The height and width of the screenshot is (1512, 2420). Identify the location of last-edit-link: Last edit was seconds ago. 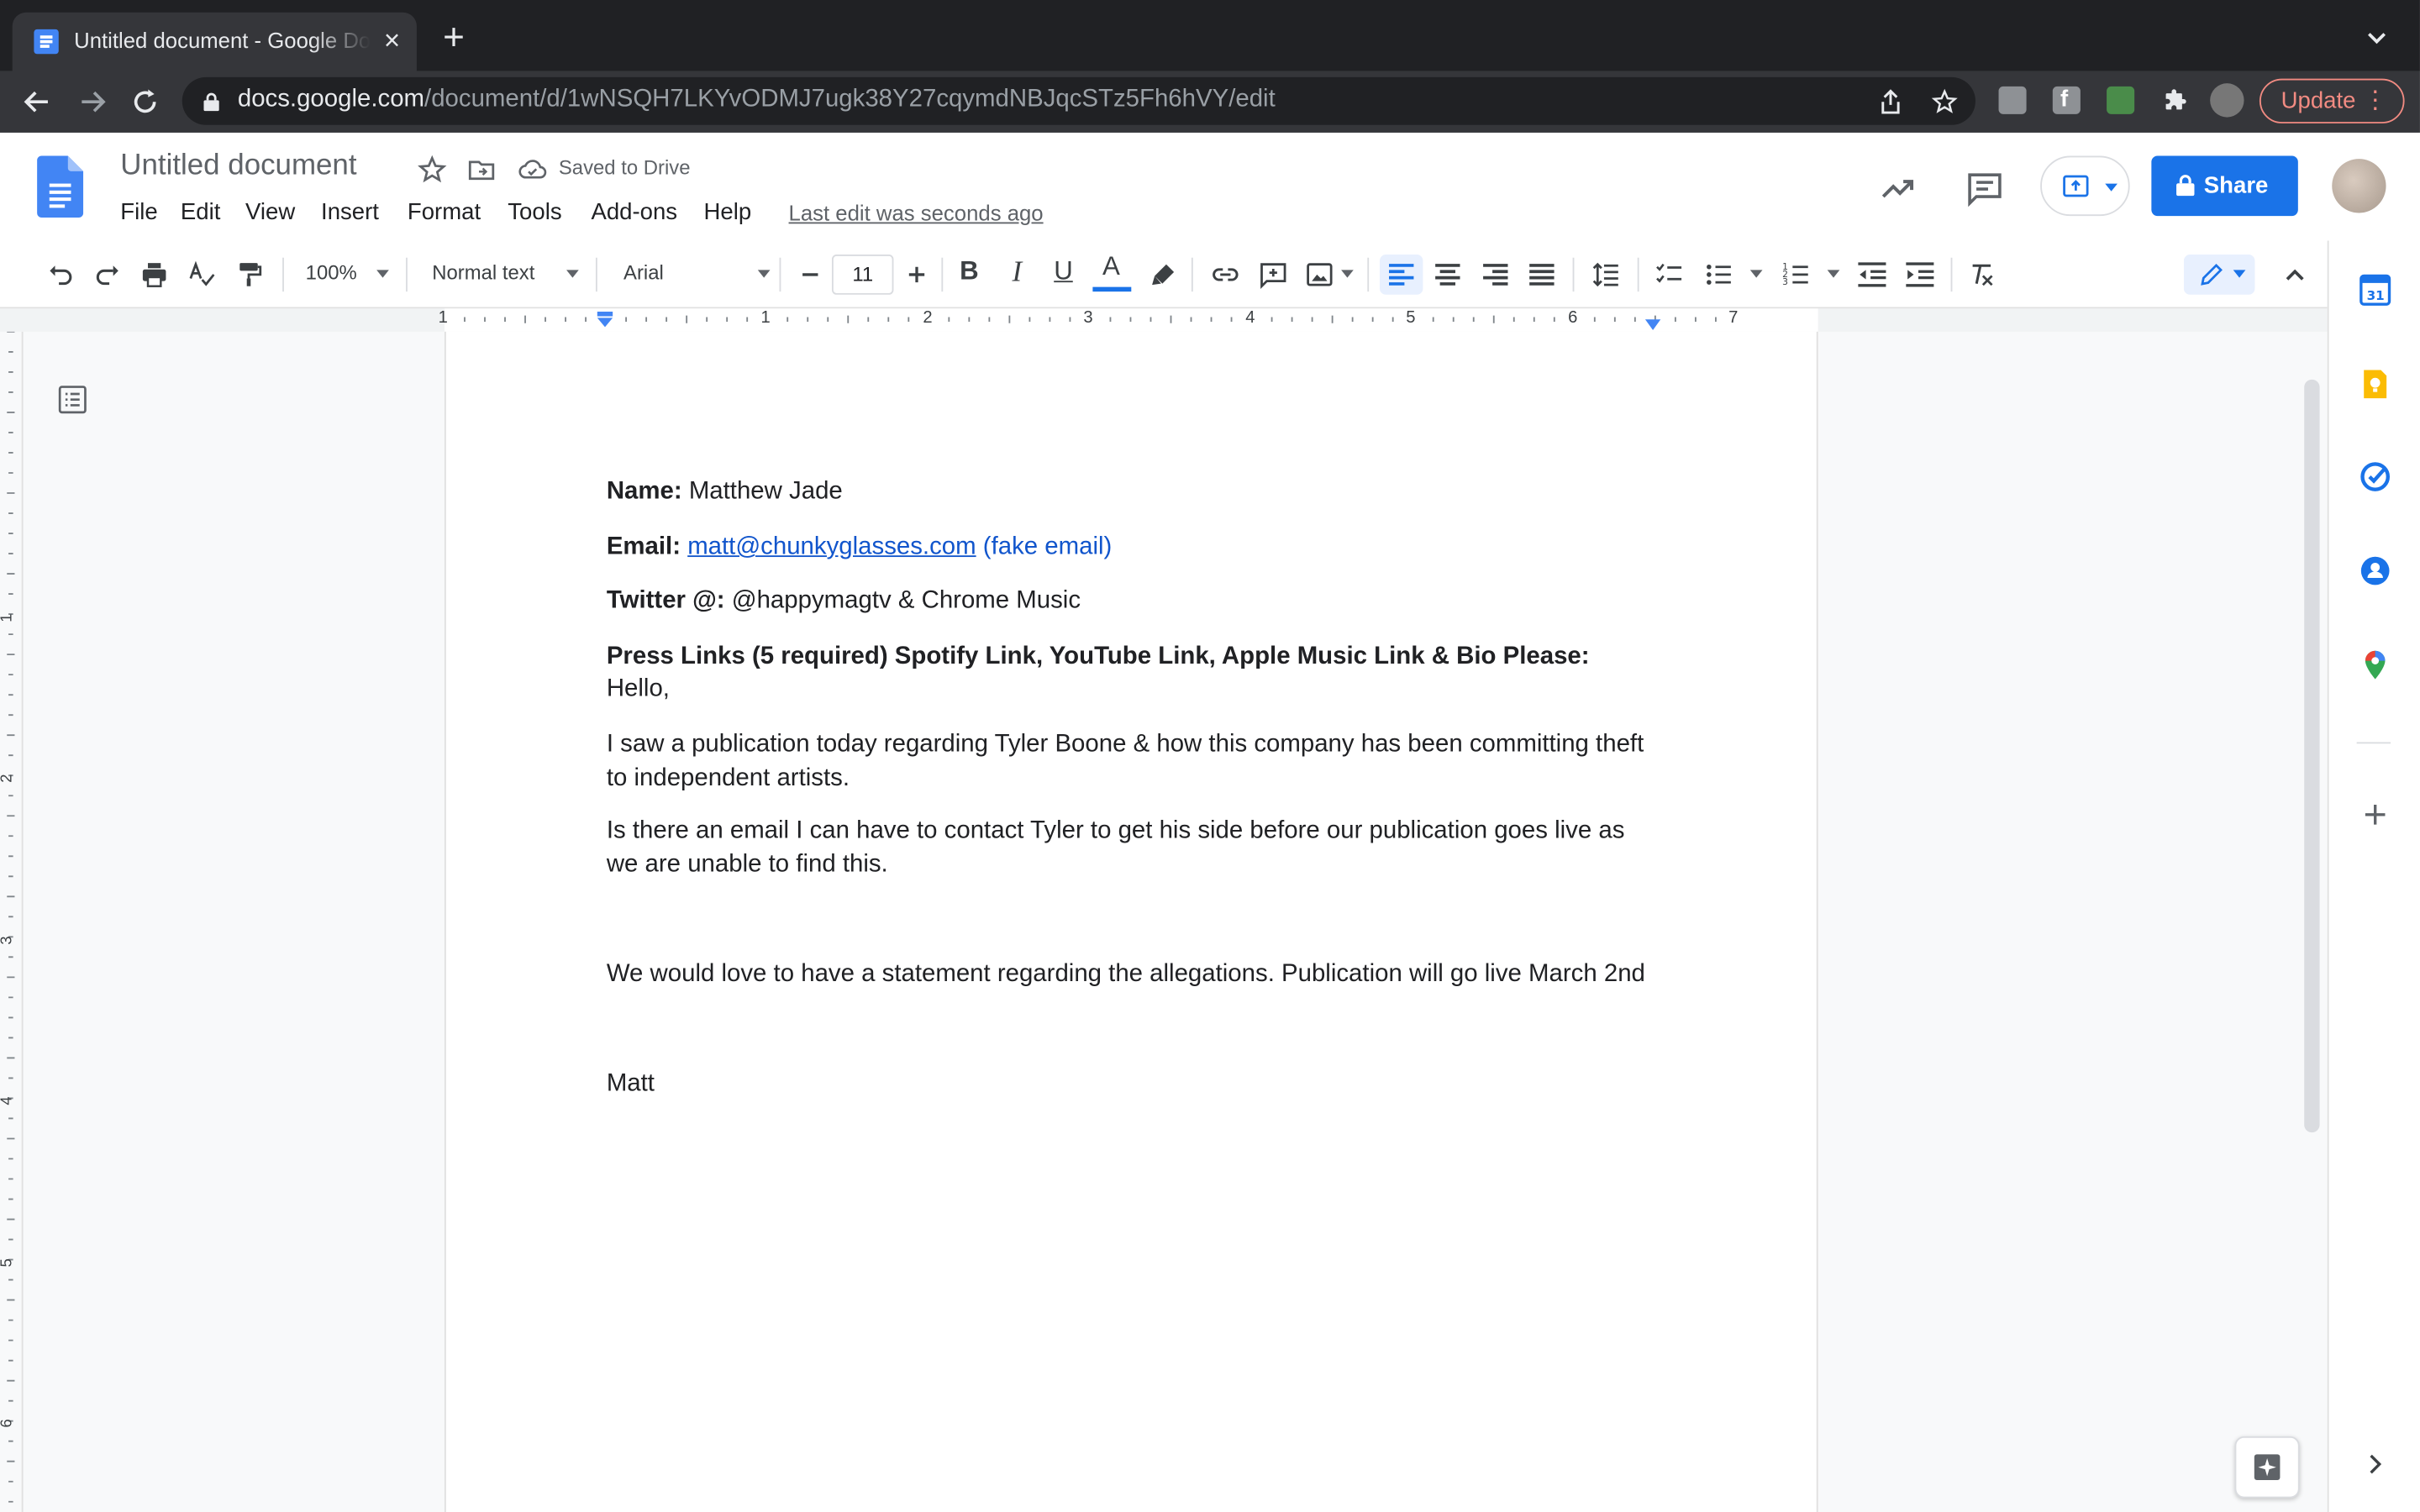
(916, 213).